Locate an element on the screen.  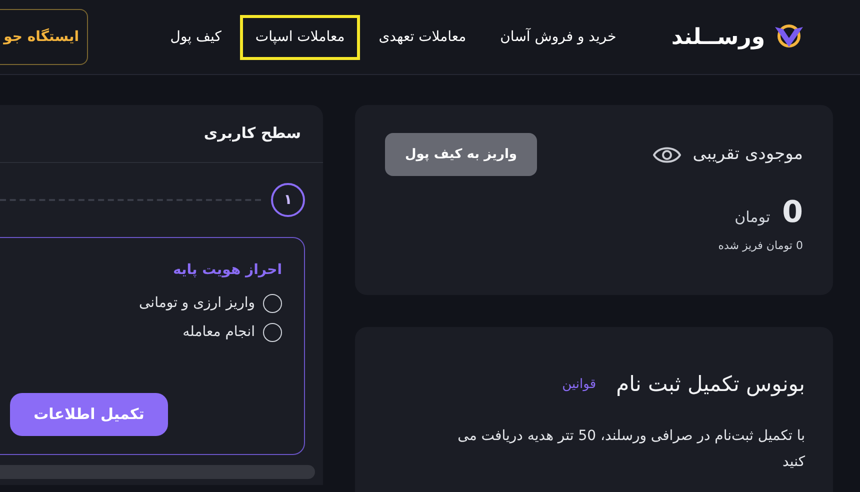
currency-label: تومان is located at coordinates (752, 217).